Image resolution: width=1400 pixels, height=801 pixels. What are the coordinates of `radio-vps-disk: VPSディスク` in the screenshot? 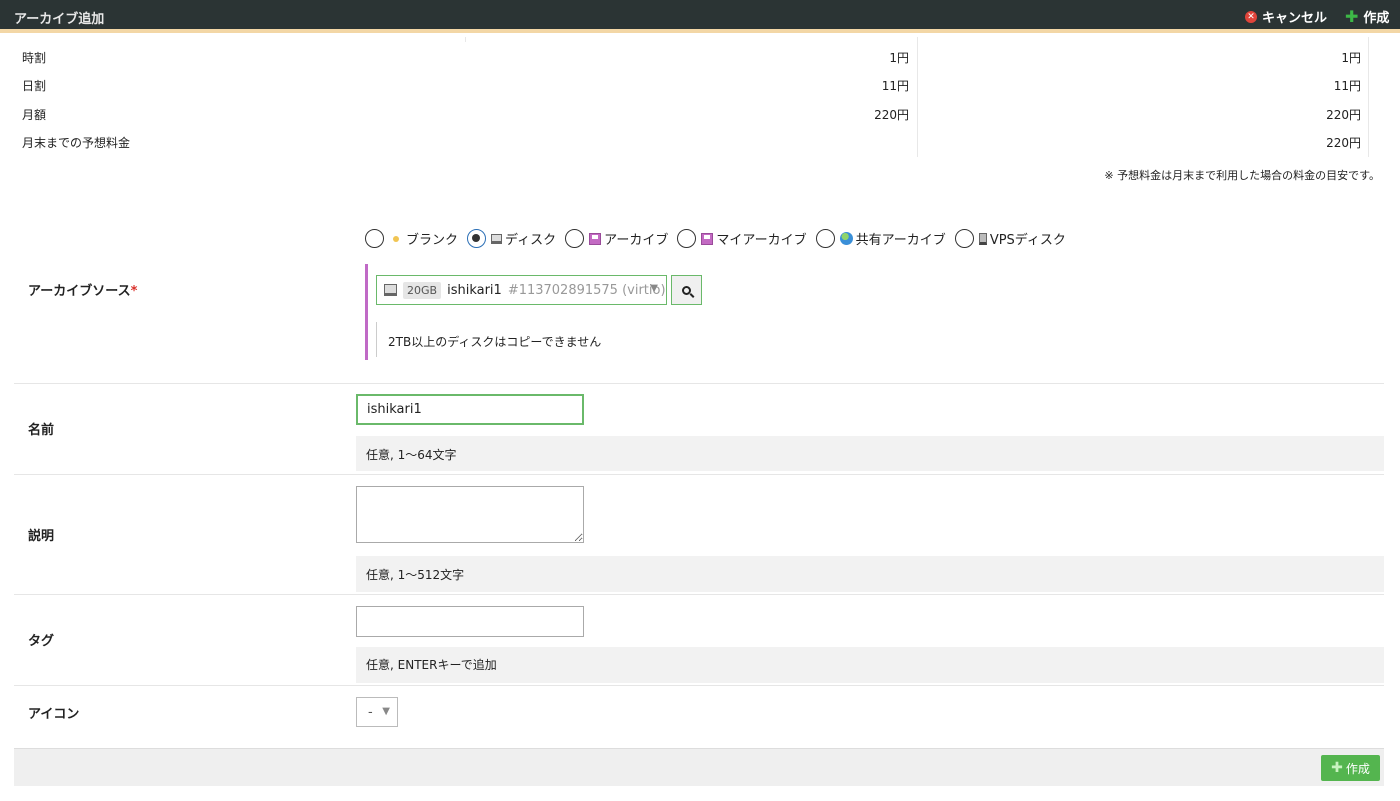 It's located at (1010, 238).